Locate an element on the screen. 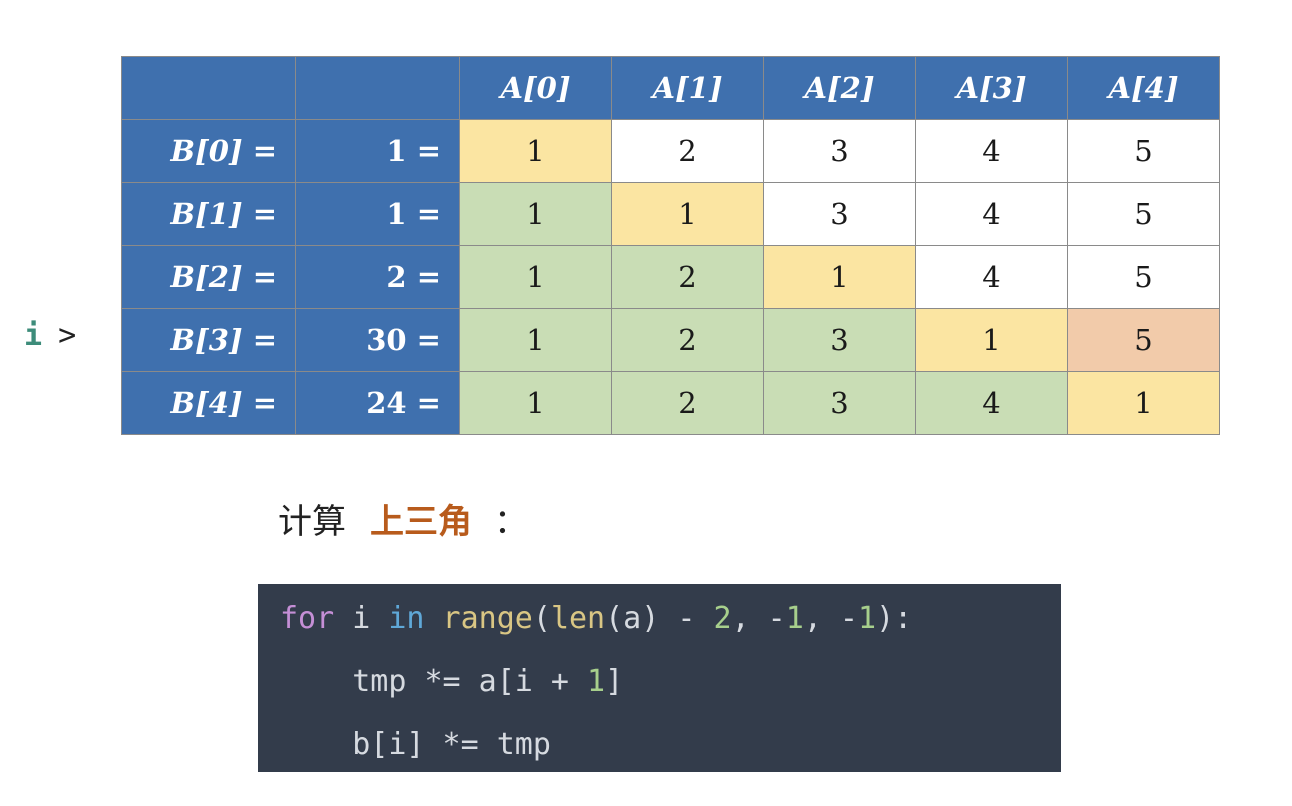 This screenshot has width=1292, height=806. table-row: B[2] = 2 = 1 2 1 4 5 is located at coordinates (670, 277).